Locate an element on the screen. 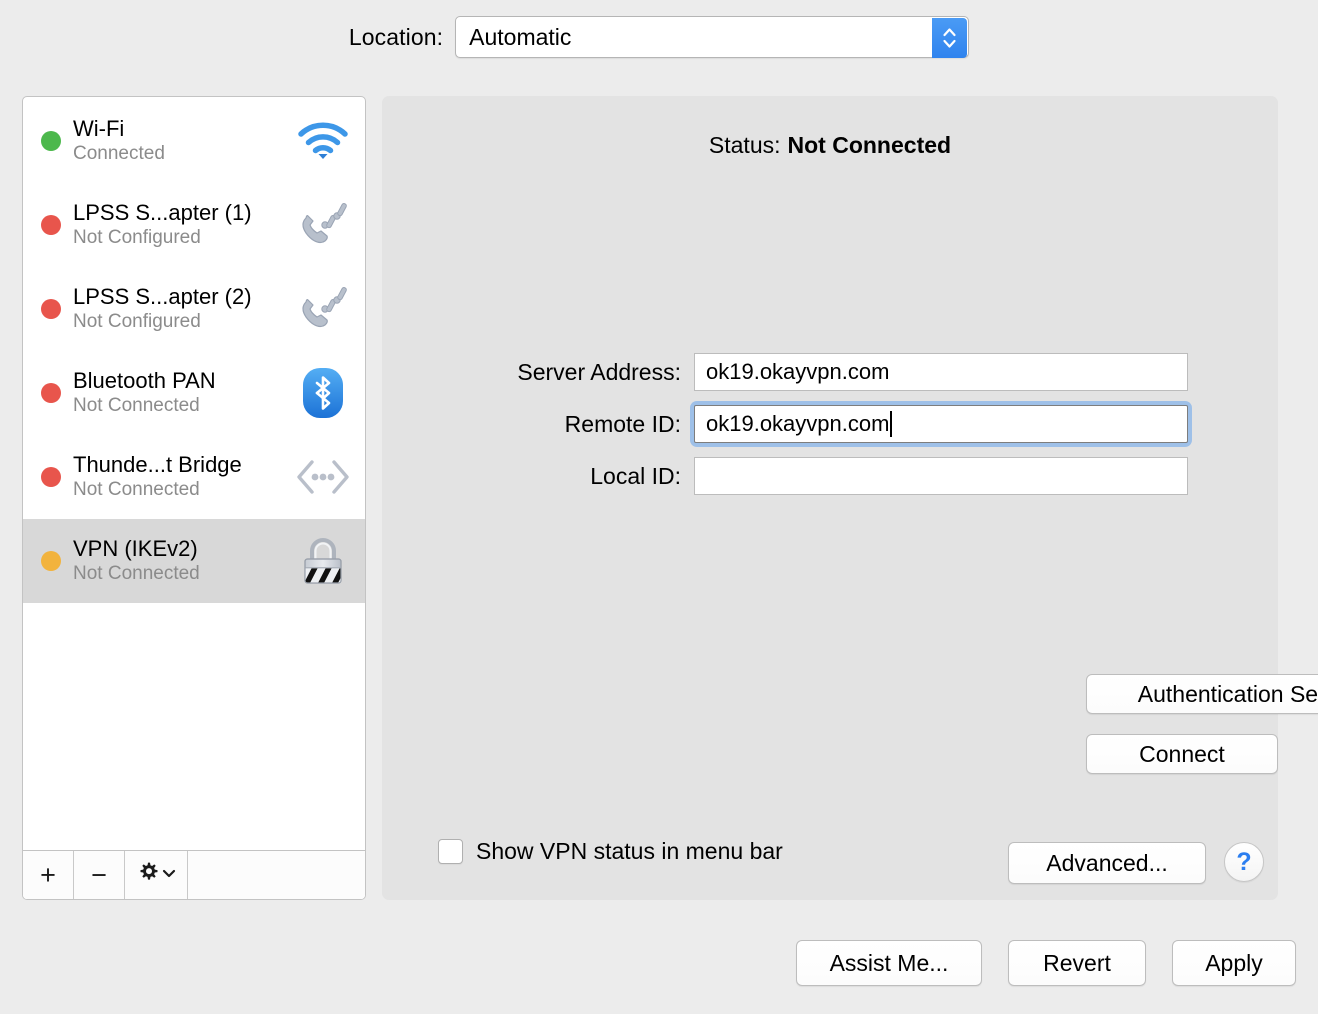  chevron-down-icon is located at coordinates (169, 875).